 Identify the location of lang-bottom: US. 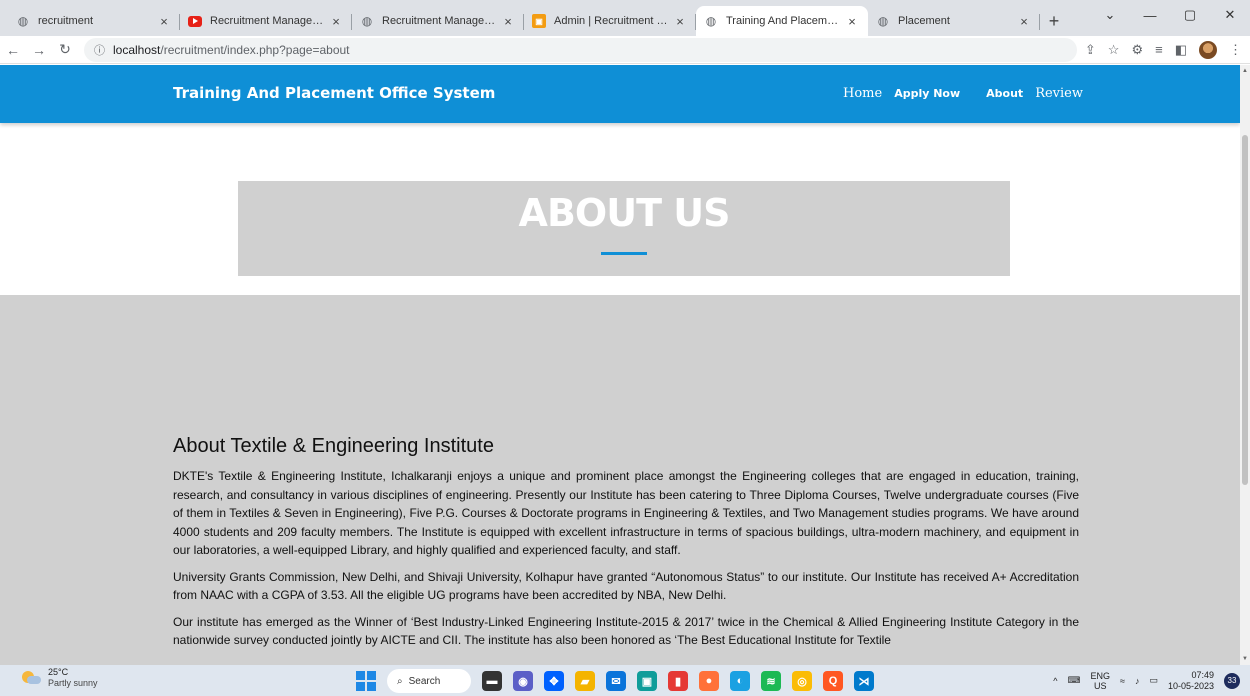
(1100, 685).